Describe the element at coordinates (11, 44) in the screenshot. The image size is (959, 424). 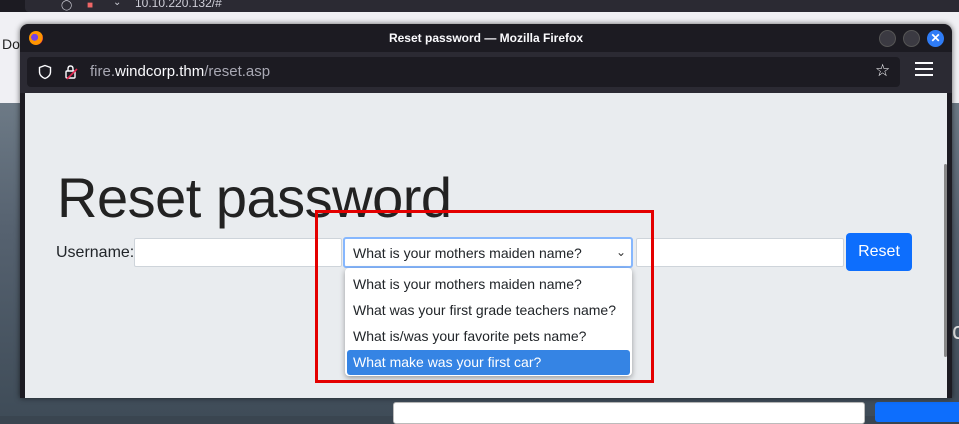
I see `background-tab-text: Do` at that location.